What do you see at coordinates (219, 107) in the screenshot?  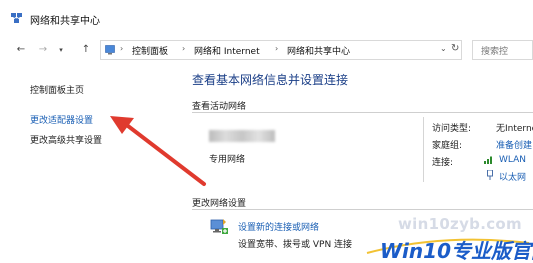 I see `active-networks-heading: 查看活动网络` at bounding box center [219, 107].